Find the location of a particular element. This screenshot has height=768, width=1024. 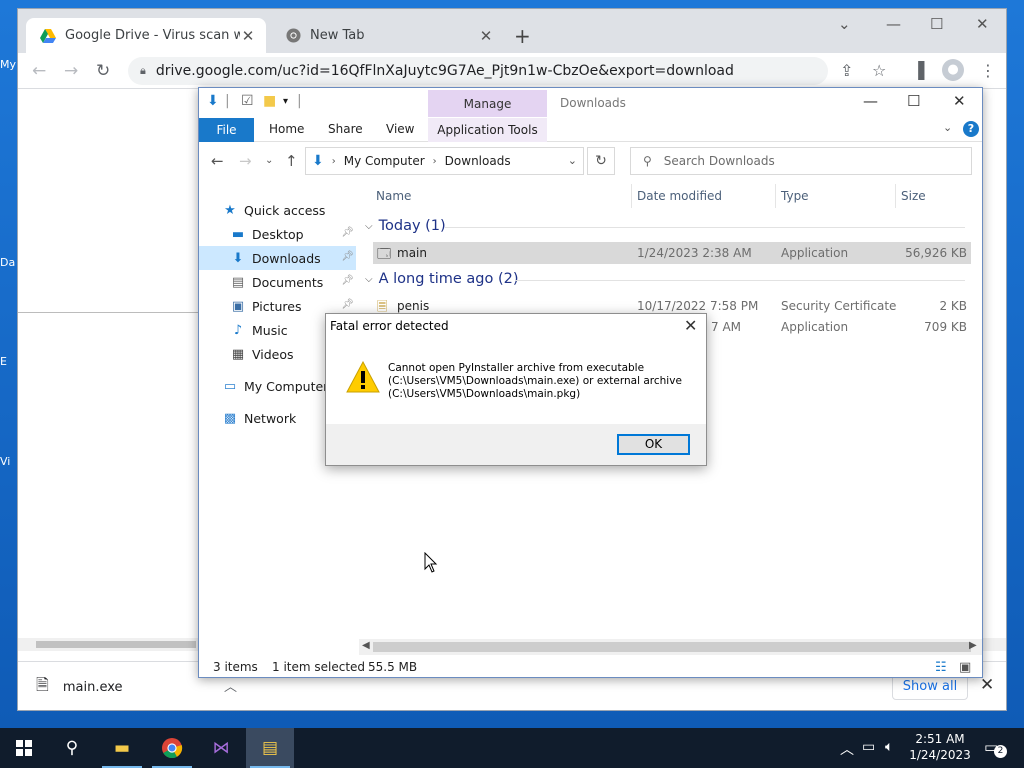

column-header-date: Date modified is located at coordinates (679, 196).